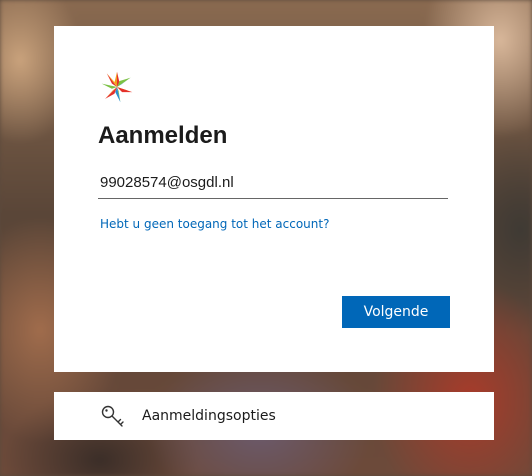 Image resolution: width=532 pixels, height=476 pixels. I want to click on key-icon, so click(112, 416).